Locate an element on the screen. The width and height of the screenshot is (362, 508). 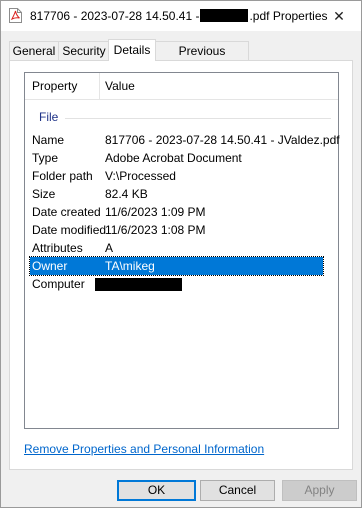
property-name: Date modified is located at coordinates (69, 230).